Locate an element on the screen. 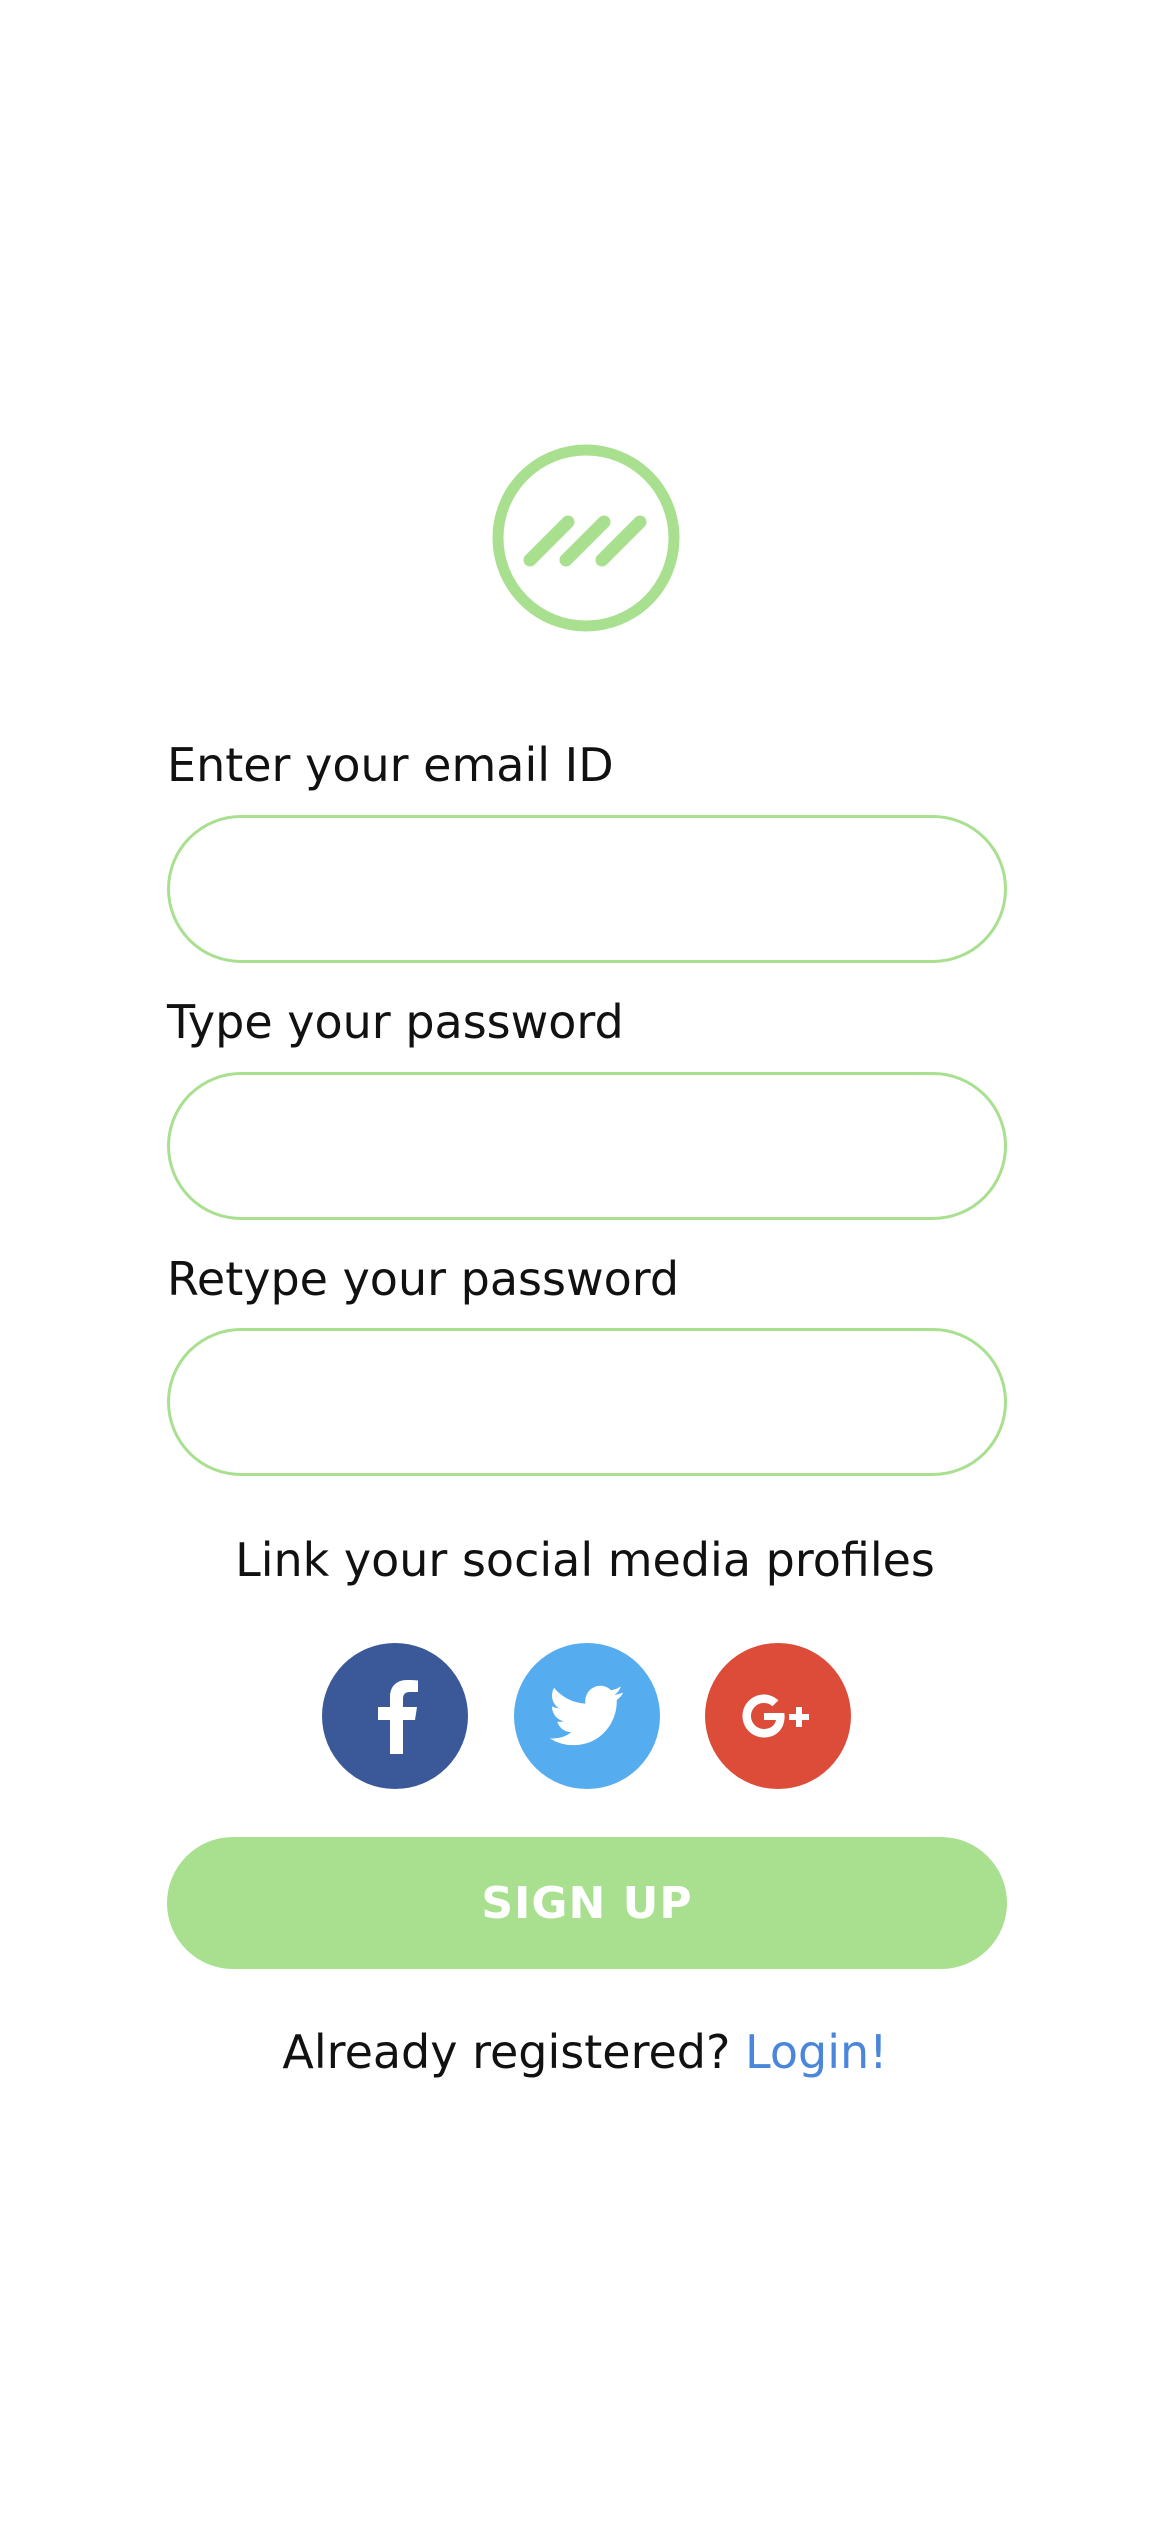 This screenshot has height=2532, width=1170. app-logo is located at coordinates (586, 538).